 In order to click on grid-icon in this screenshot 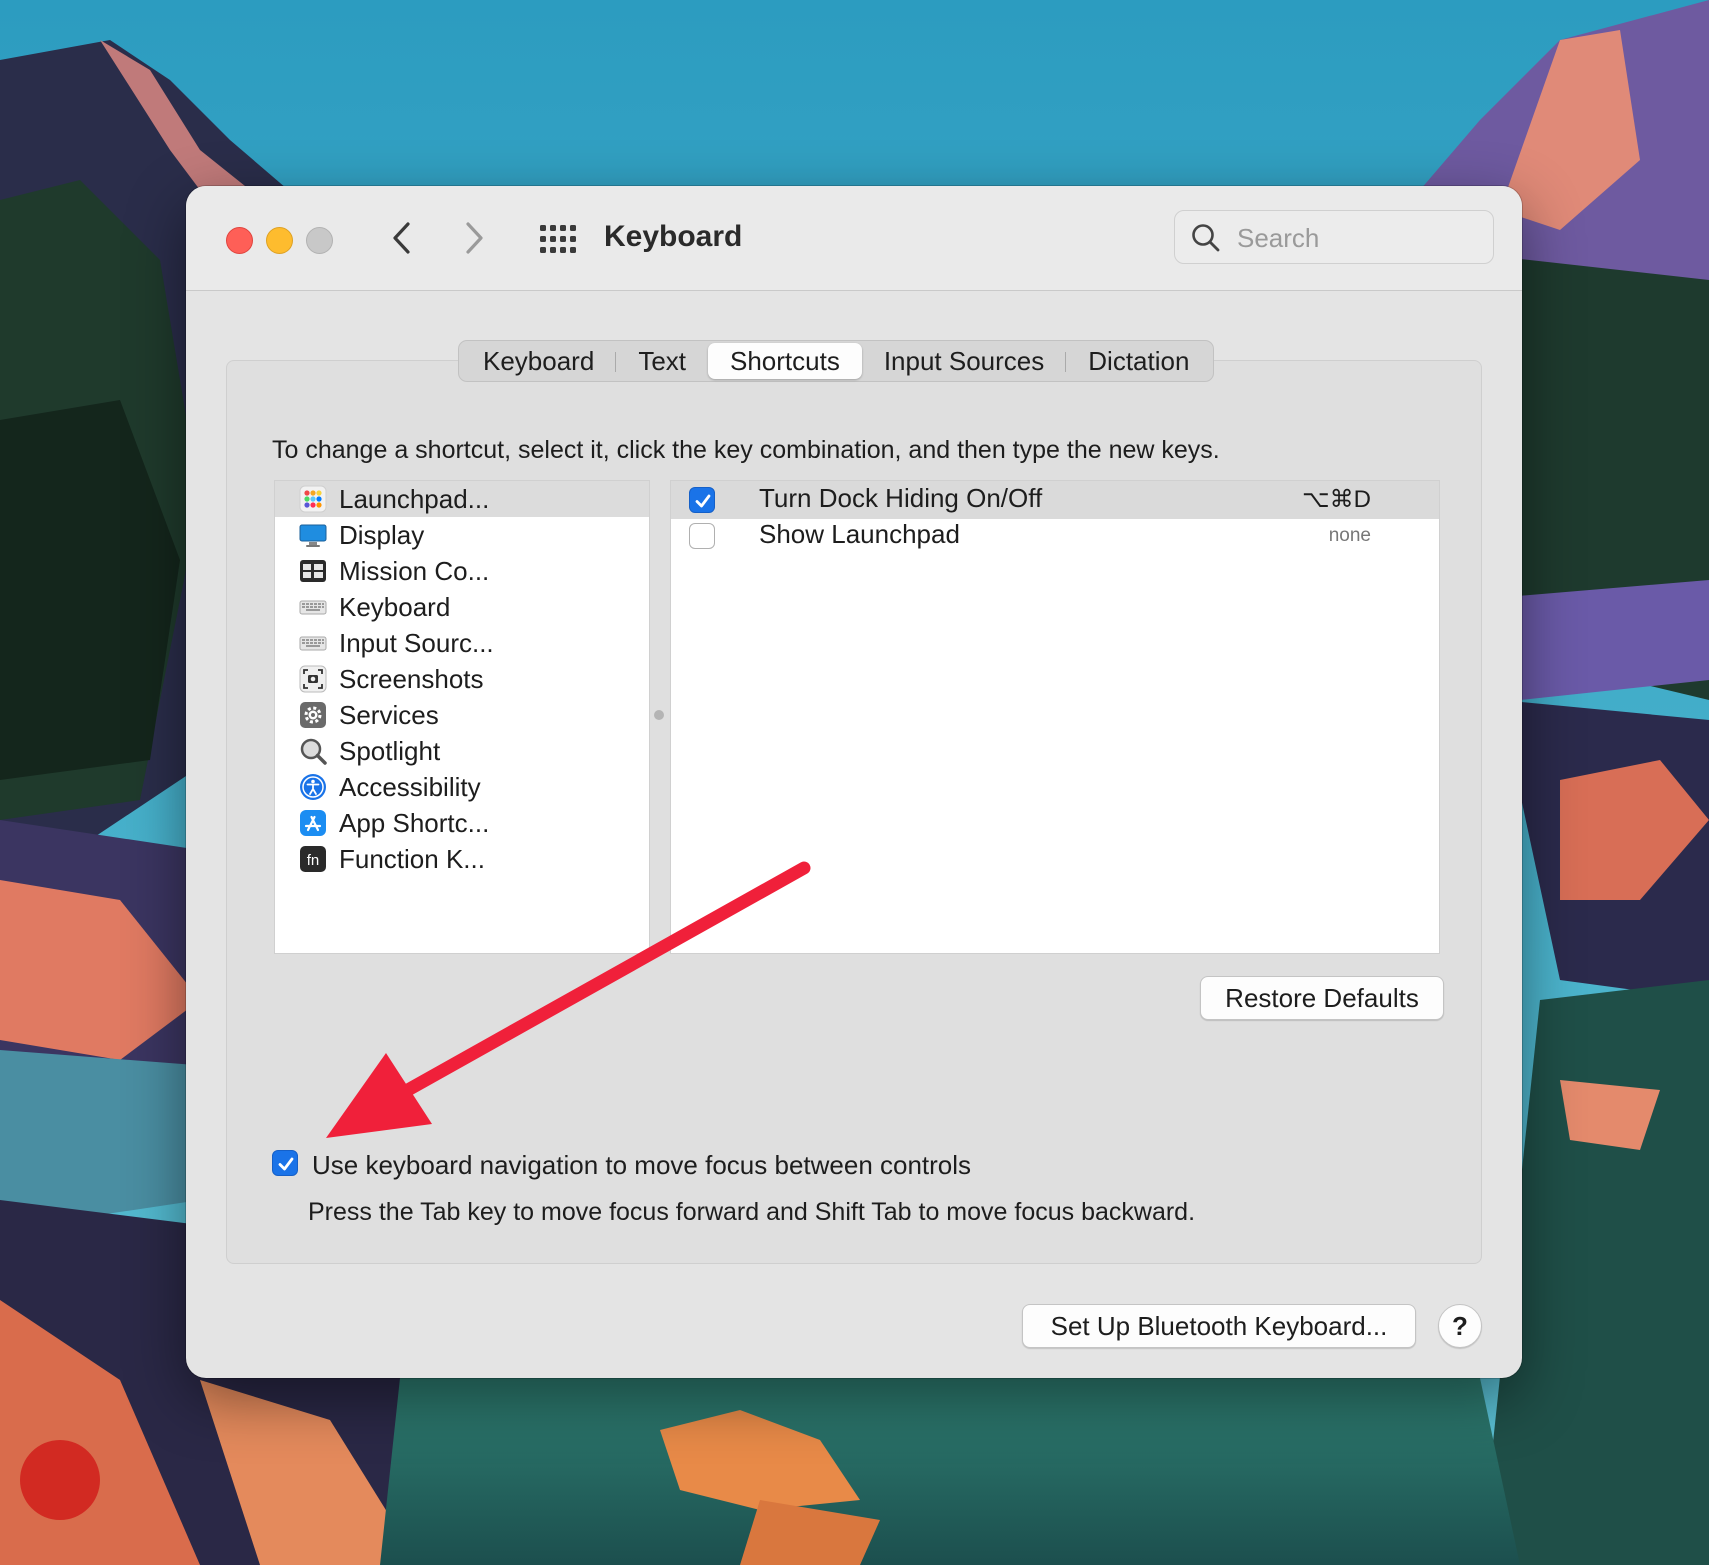, I will do `click(558, 239)`.